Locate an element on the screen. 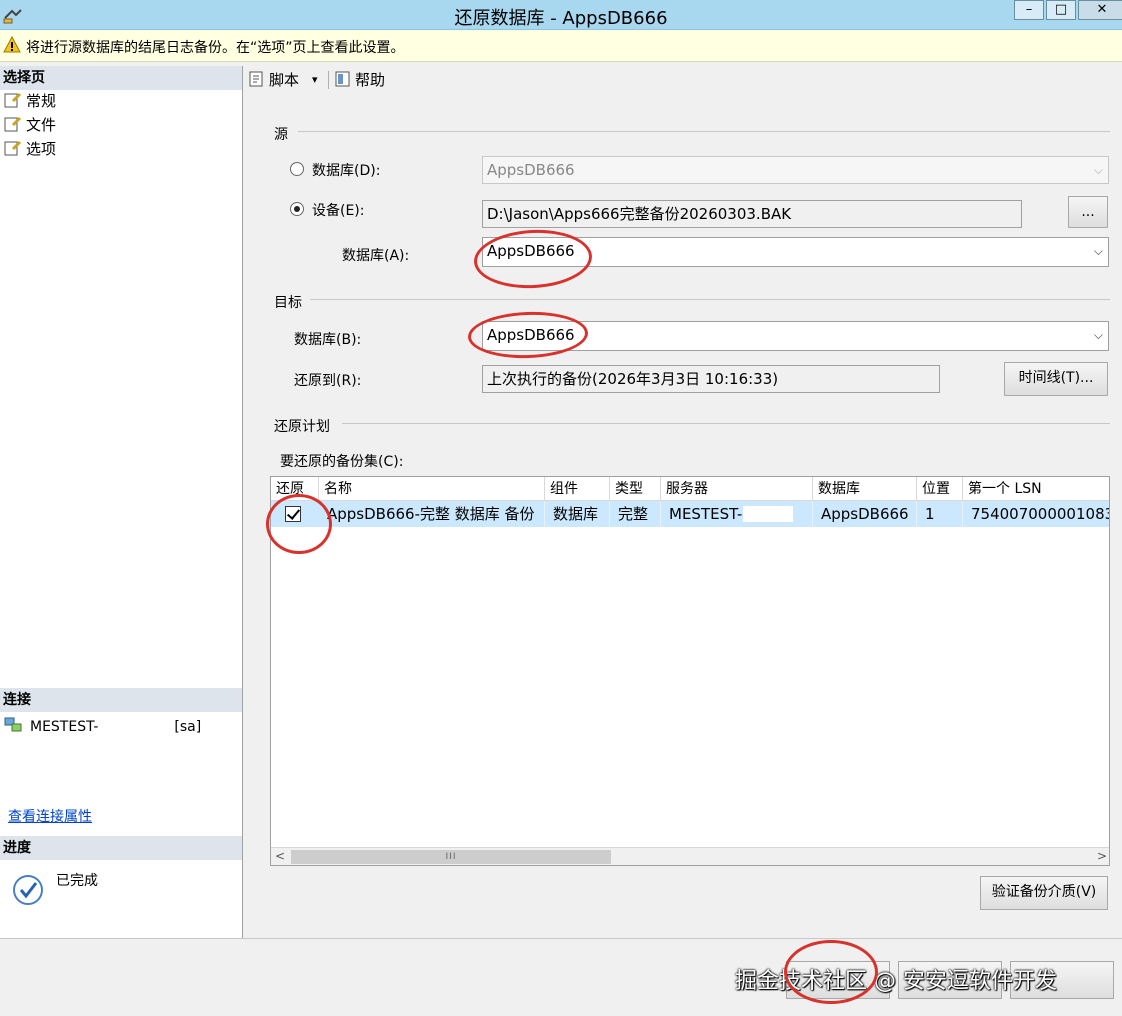 This screenshot has height=1016, width=1122. column-header-restore: 还原 is located at coordinates (295, 489).